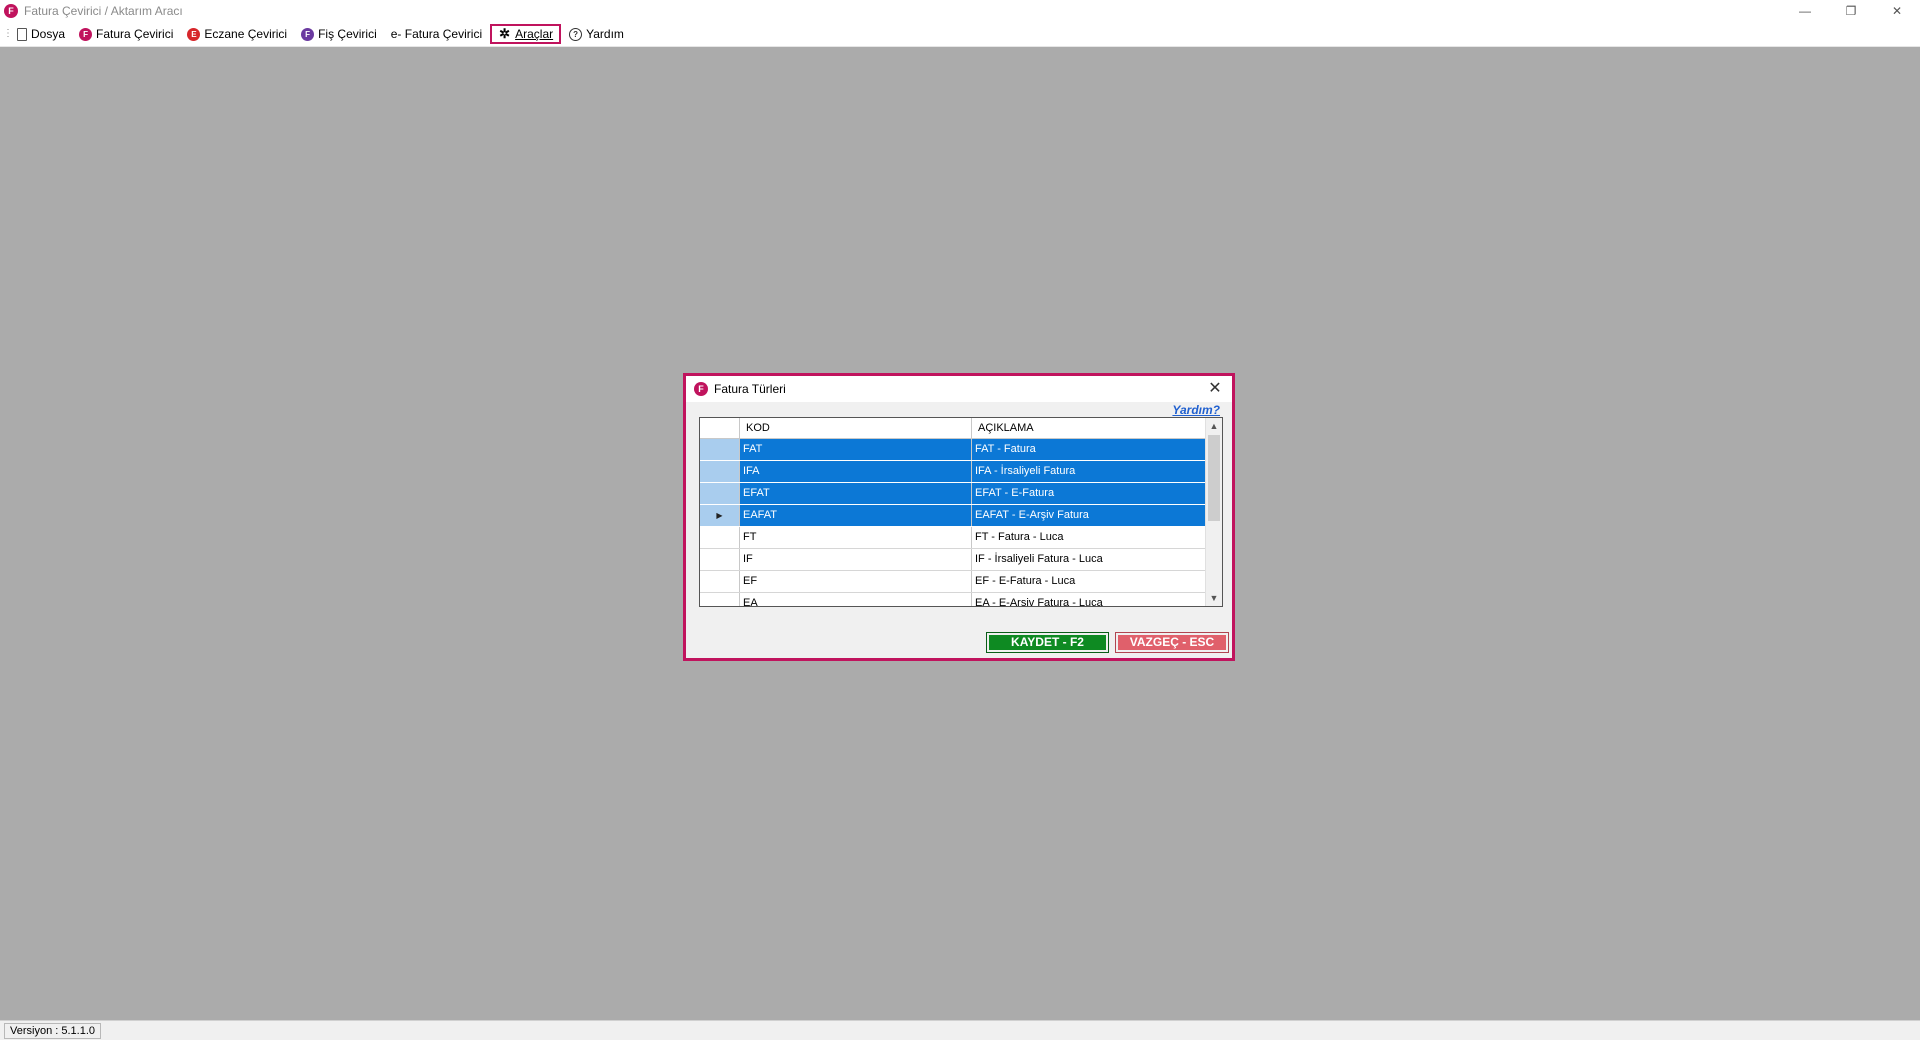 The image size is (1920, 1040). What do you see at coordinates (22, 34) in the screenshot?
I see `document-icon` at bounding box center [22, 34].